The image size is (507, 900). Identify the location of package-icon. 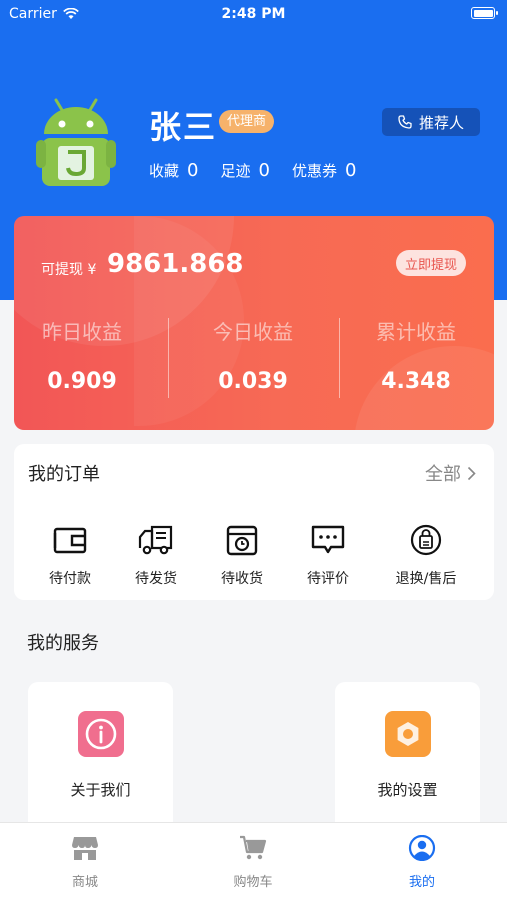
(242, 540).